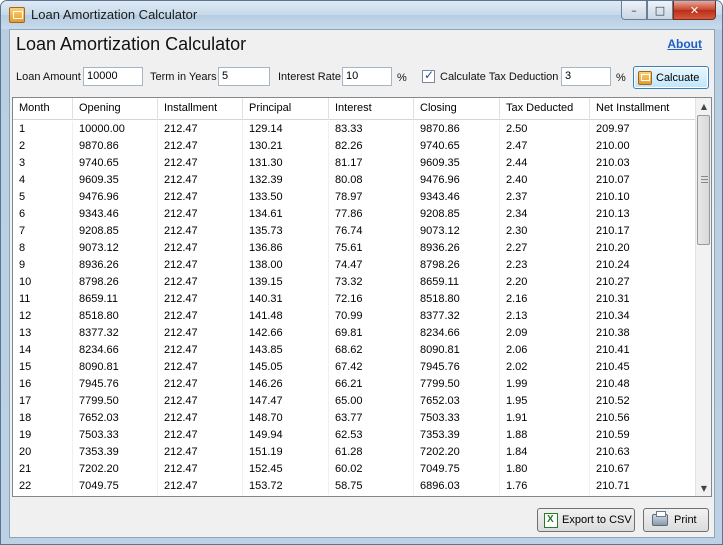 Image resolution: width=723 pixels, height=545 pixels. What do you see at coordinates (660, 10) in the screenshot?
I see `maximize-button: □` at bounding box center [660, 10].